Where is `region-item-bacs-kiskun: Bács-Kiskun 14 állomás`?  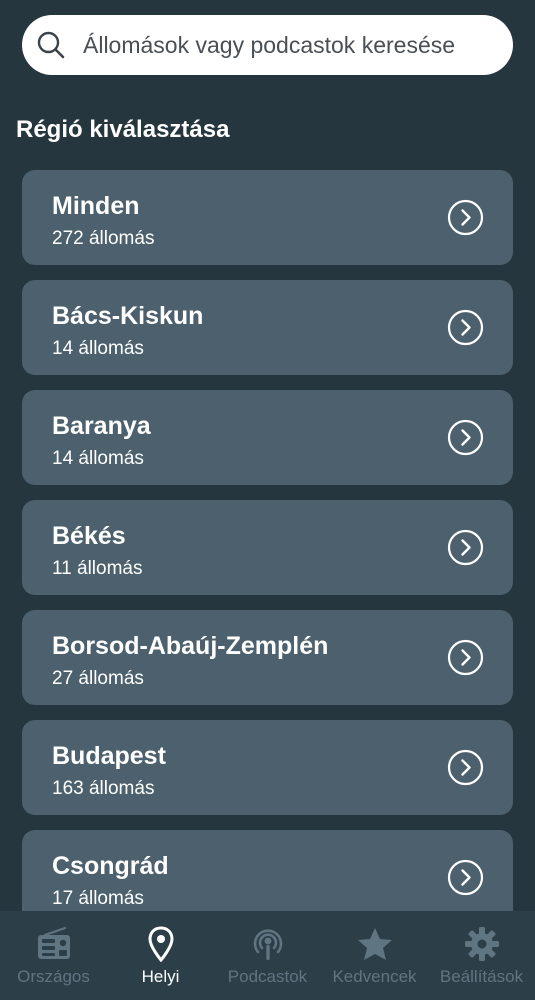
region-item-bacs-kiskun: Bács-Kiskun 14 állomás is located at coordinates (267, 327).